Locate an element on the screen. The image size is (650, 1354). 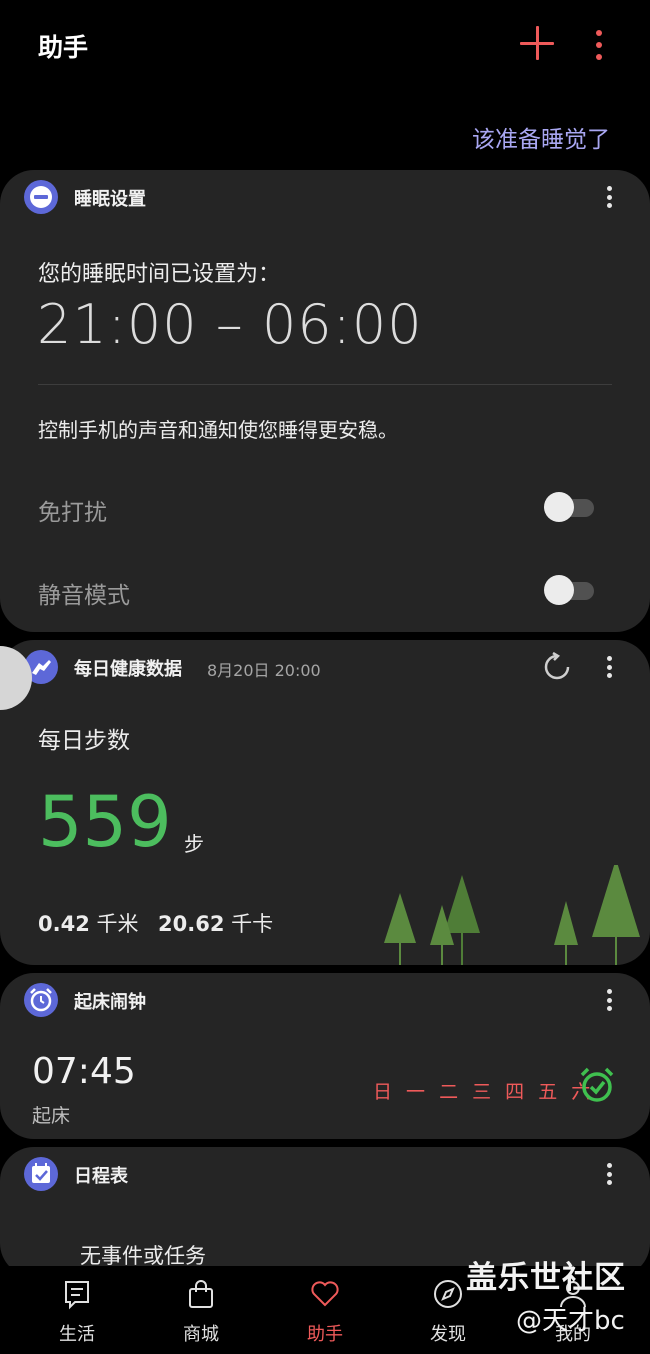
calendar-check-icon is located at coordinates (41, 1174).